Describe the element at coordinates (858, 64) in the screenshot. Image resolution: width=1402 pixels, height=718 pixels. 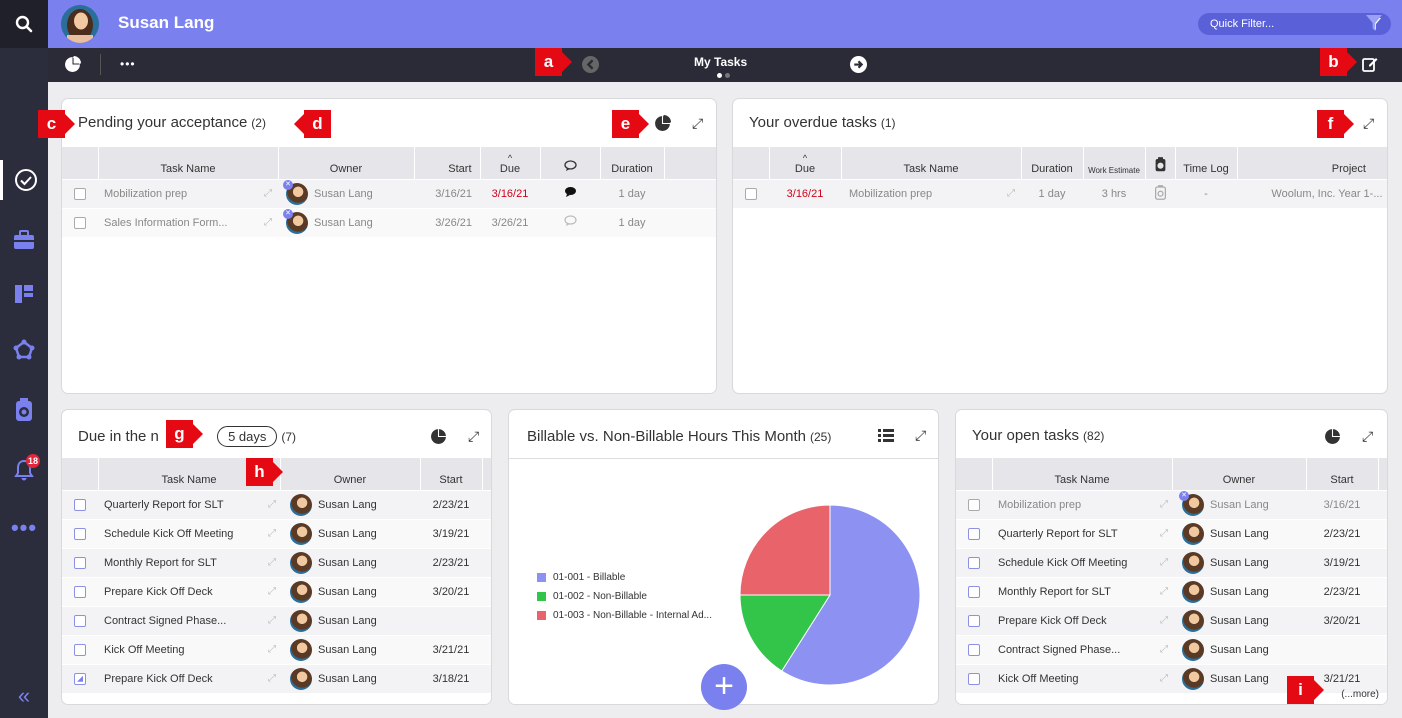
I see `next-view-icon` at that location.